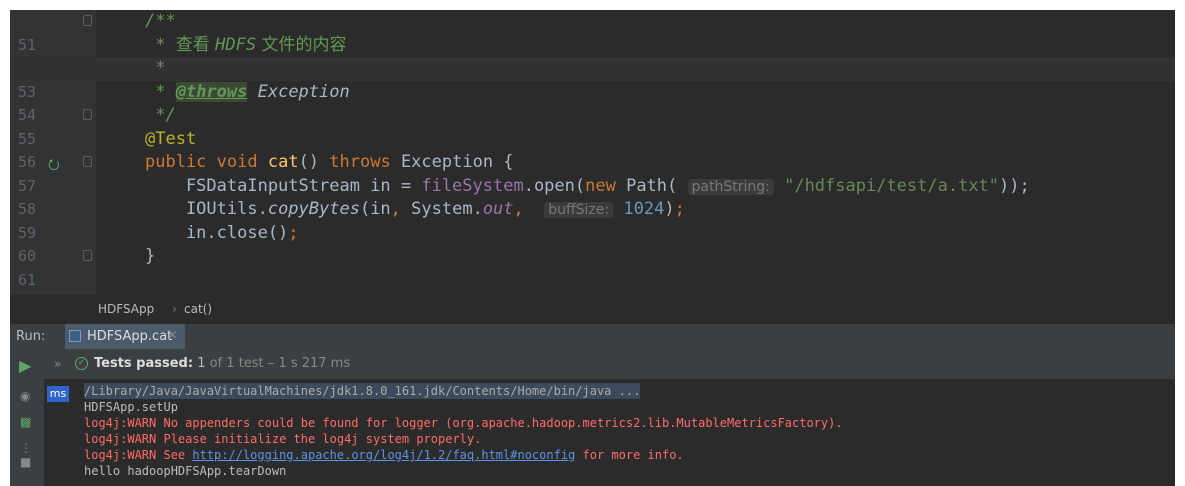  What do you see at coordinates (1014, 185) in the screenshot?
I see `code-text: ));` at bounding box center [1014, 185].